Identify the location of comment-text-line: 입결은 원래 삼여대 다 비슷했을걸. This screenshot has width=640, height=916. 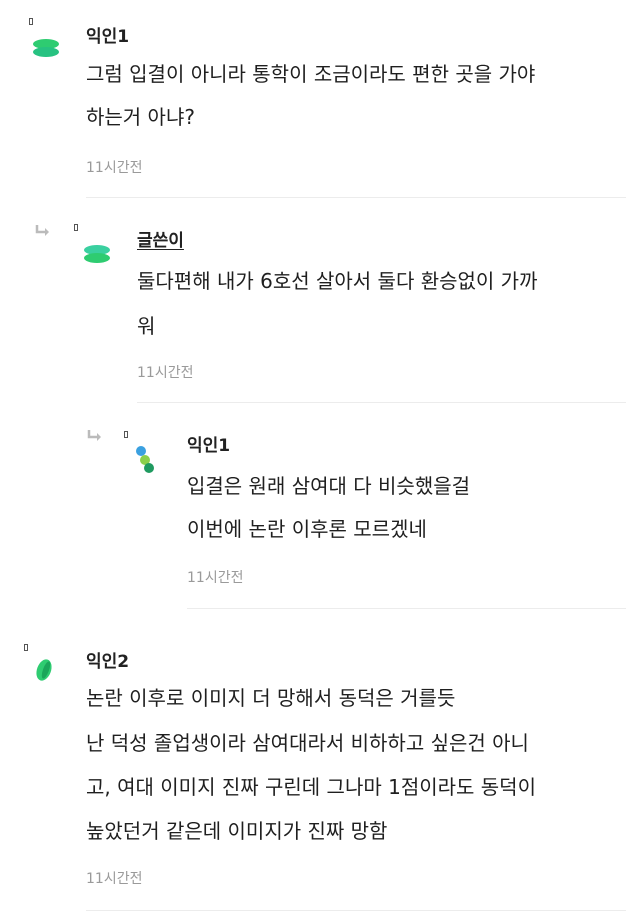
(329, 486).